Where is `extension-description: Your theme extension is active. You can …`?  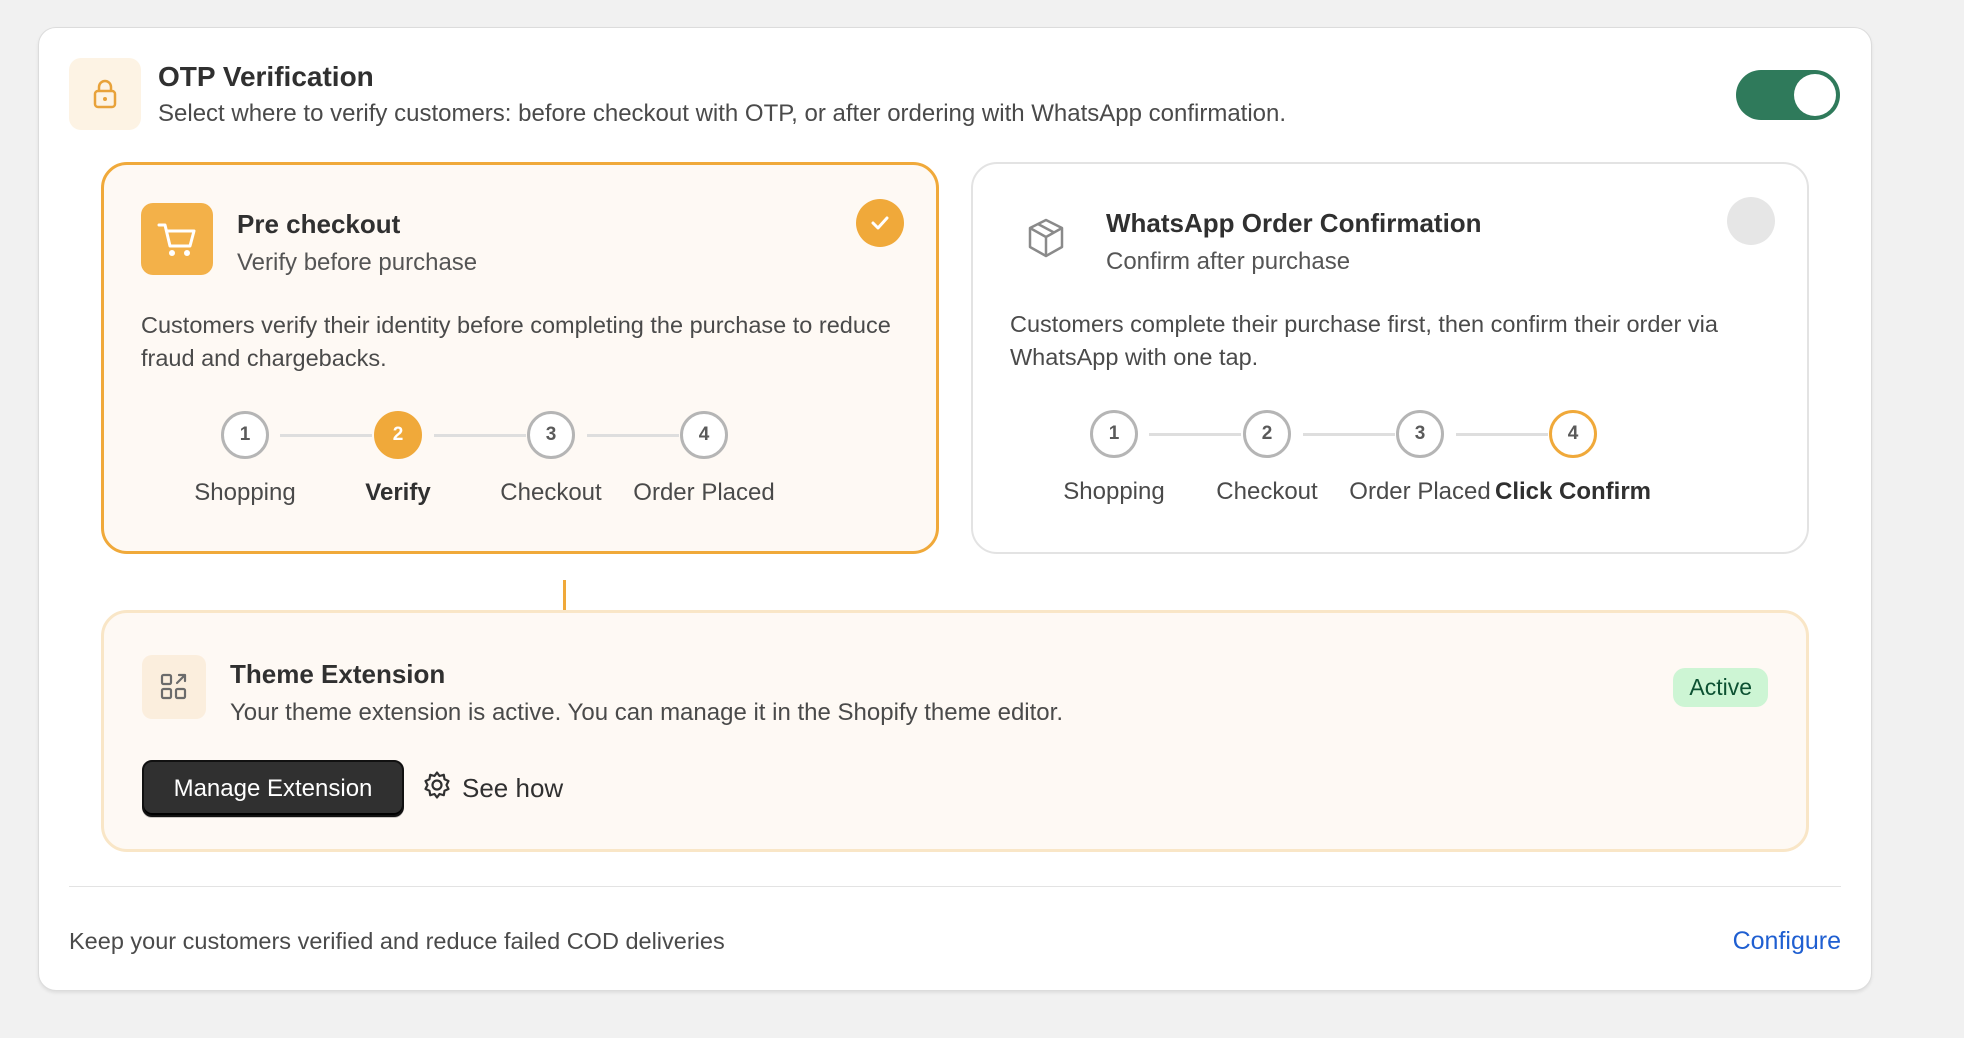
extension-description: Your theme extension is active. You can … is located at coordinates (646, 712).